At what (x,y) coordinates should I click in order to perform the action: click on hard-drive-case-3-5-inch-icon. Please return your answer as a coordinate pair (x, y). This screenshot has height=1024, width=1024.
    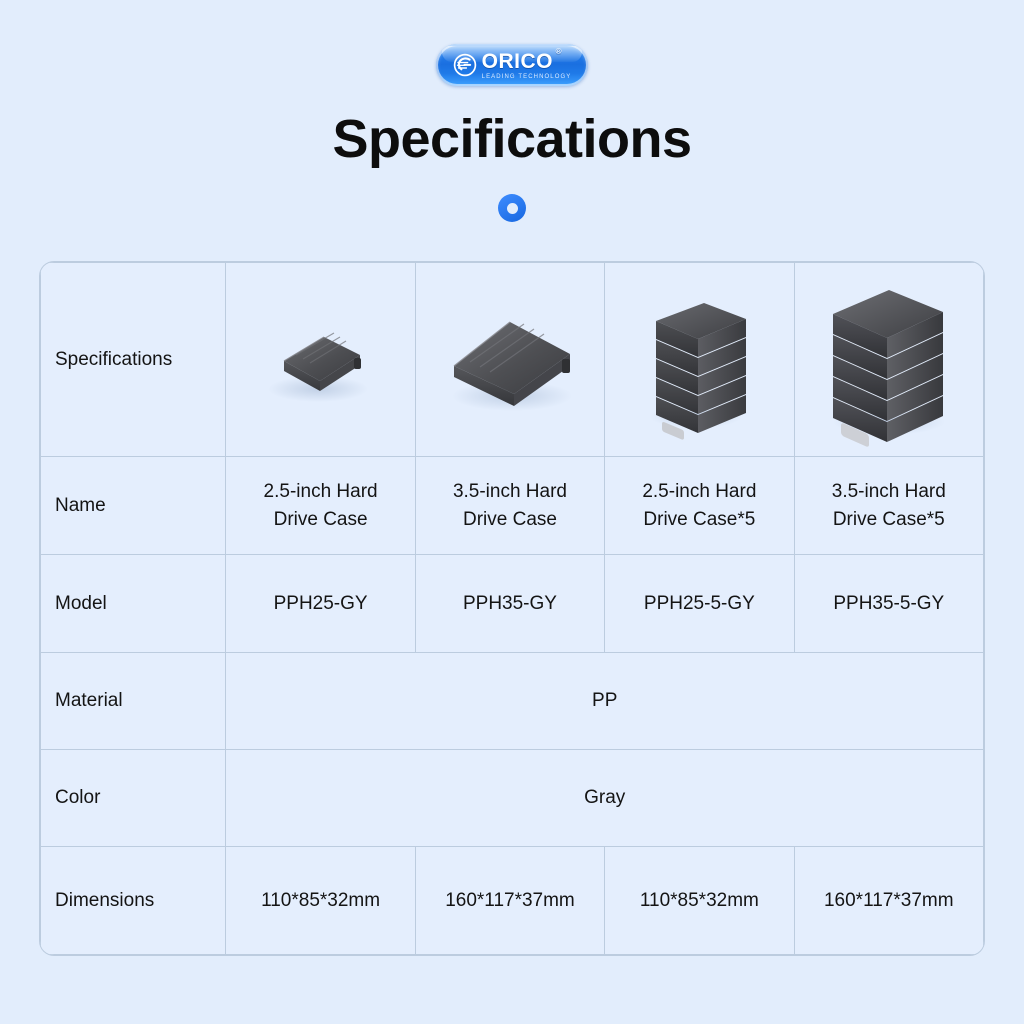
    Looking at the image, I should click on (511, 365).